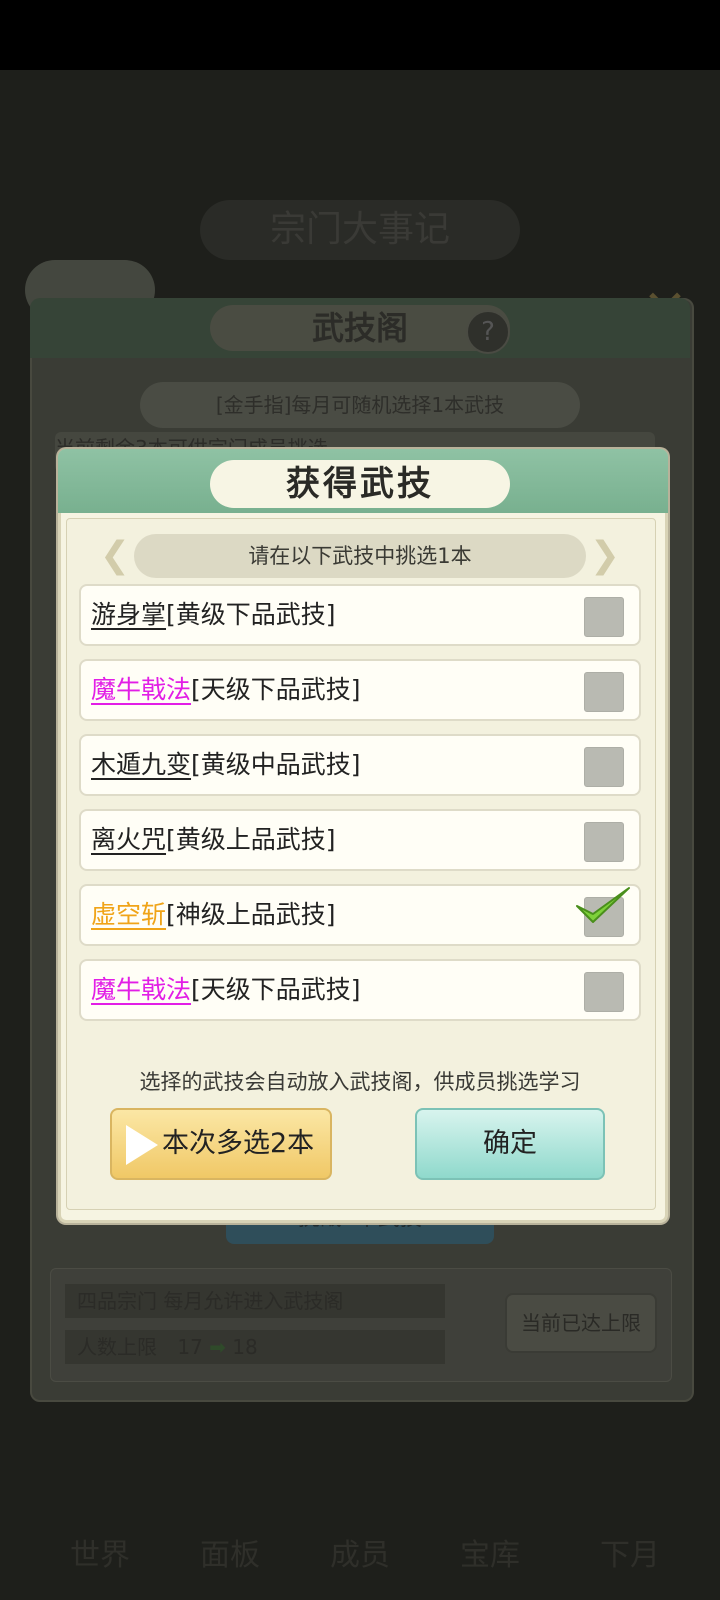 This screenshot has width=720, height=1600. I want to click on panel-title: 武技阁, so click(360, 328).